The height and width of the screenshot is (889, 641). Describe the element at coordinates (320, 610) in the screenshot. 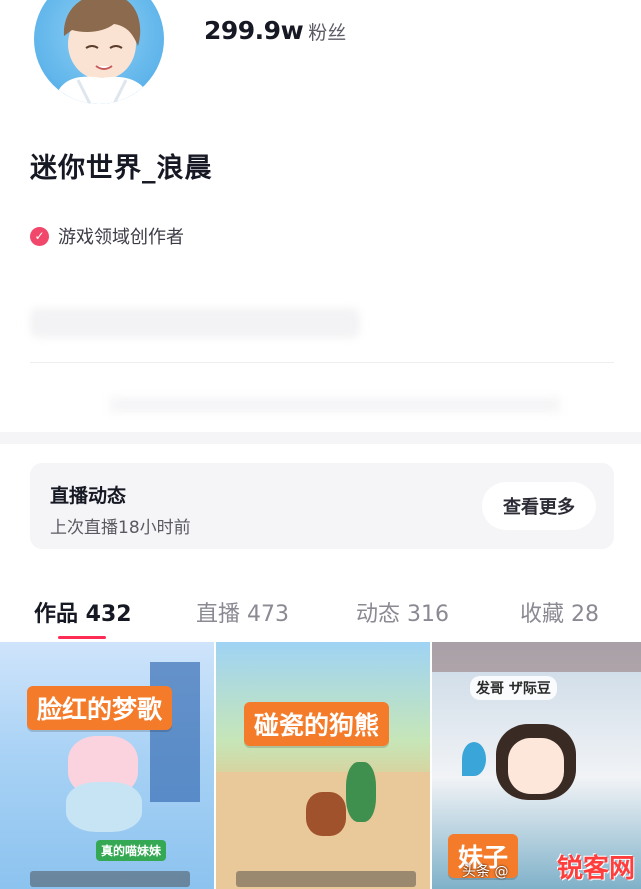

I see `content-tabs: 作品 432 直播 473 动态 316 收藏 28` at that location.